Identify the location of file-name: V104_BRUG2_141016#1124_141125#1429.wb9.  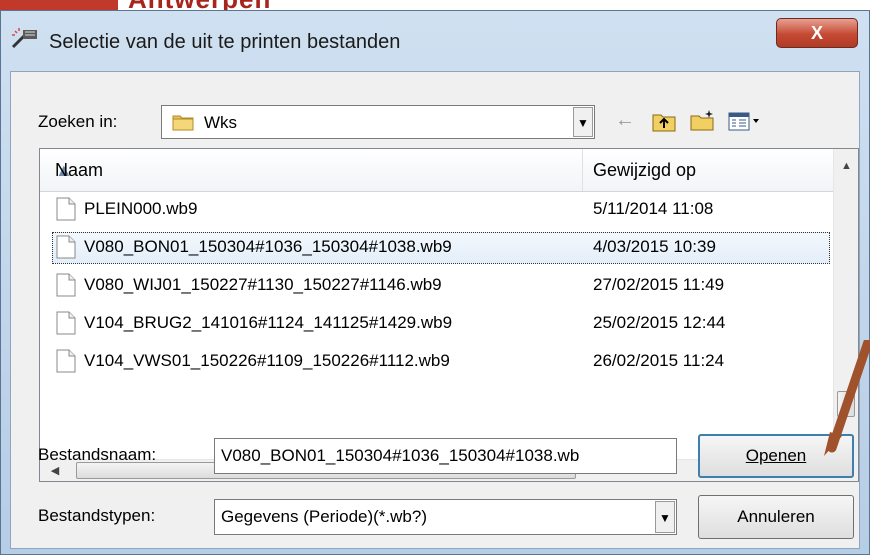
(268, 322).